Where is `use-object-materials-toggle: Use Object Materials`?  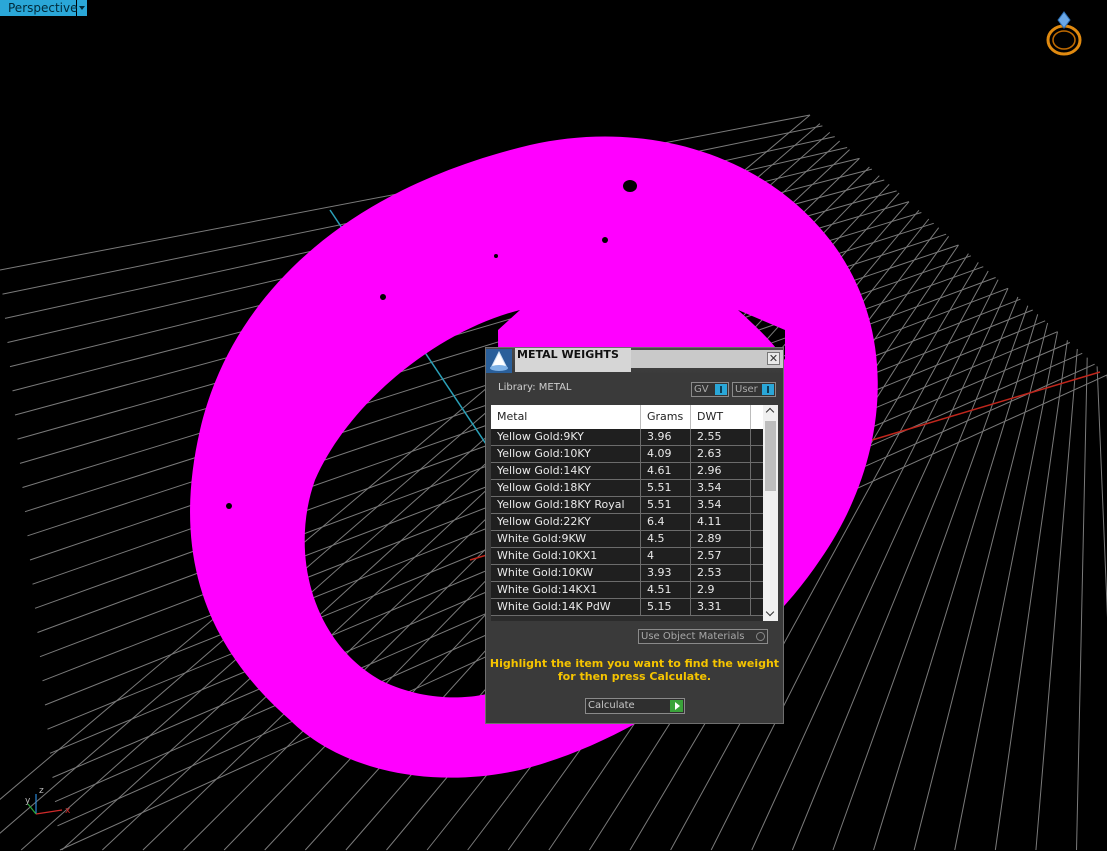
use-object-materials-toggle: Use Object Materials is located at coordinates (703, 636).